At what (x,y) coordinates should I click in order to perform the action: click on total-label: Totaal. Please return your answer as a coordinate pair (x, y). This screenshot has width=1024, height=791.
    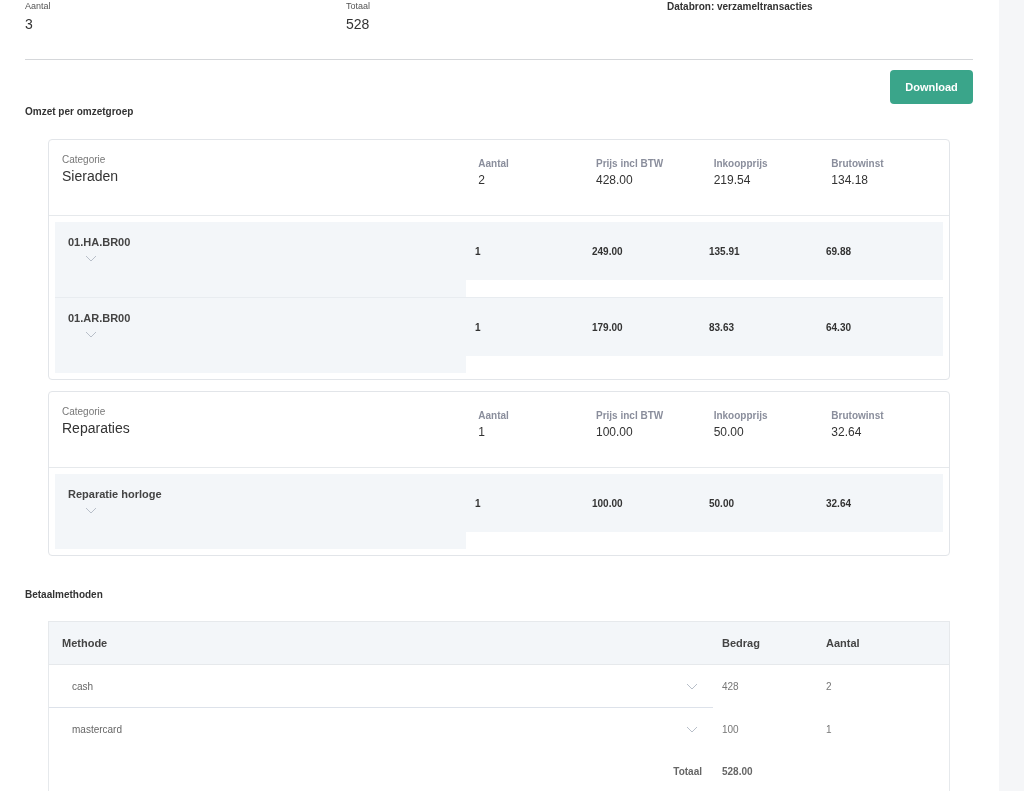
    Looking at the image, I should click on (687, 771).